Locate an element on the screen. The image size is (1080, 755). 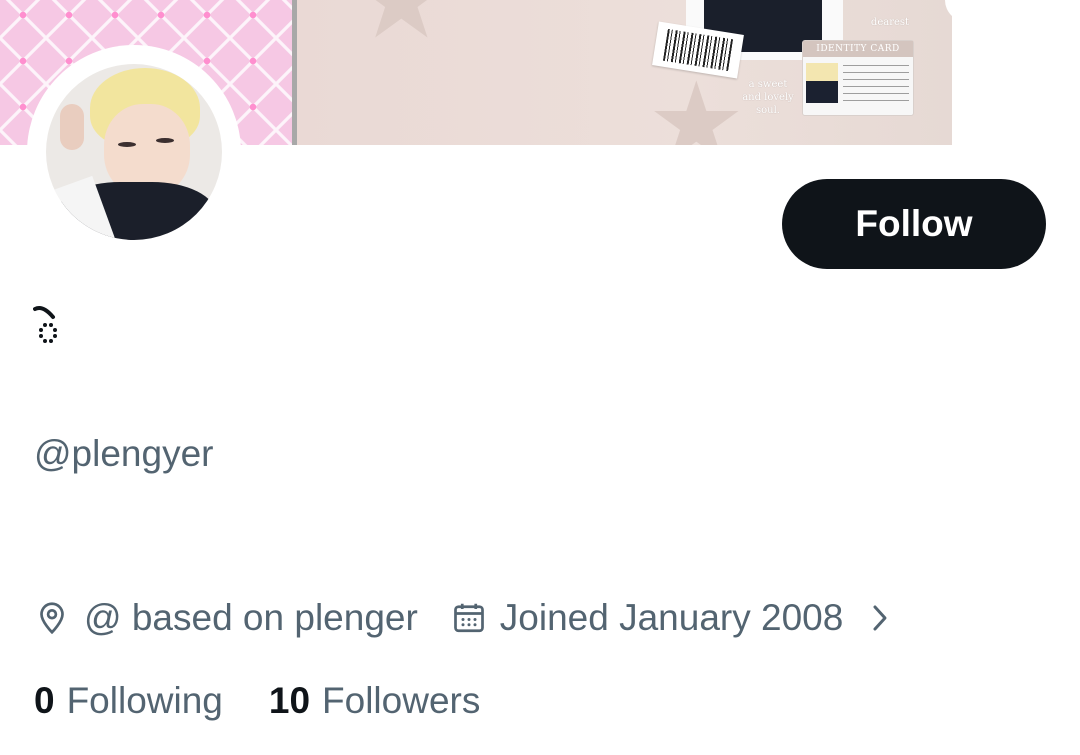
profile-meta: @ based on plenger Joined January 2008 is located at coordinates (463, 618).